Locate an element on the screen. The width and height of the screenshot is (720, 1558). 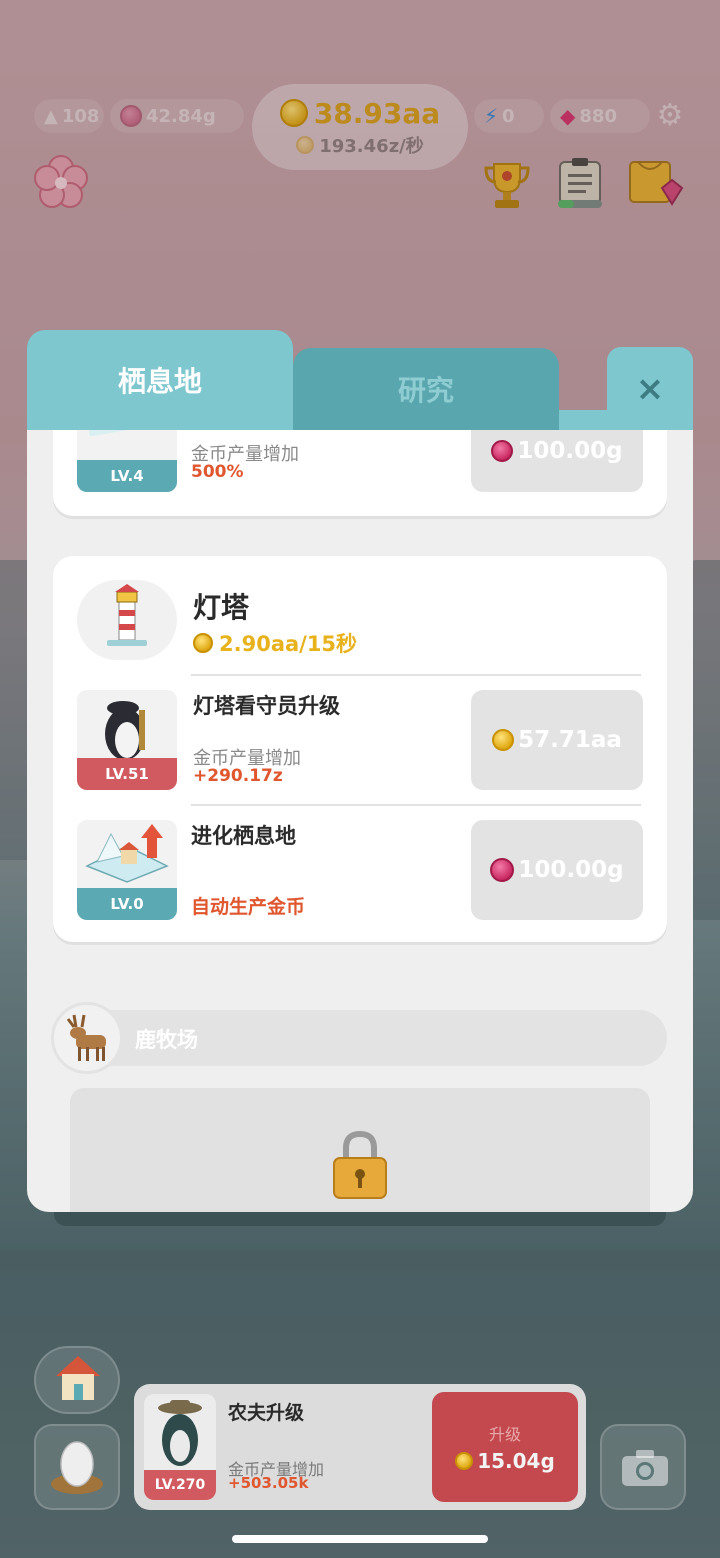
effect-value: +290.17z is located at coordinates (238, 776).